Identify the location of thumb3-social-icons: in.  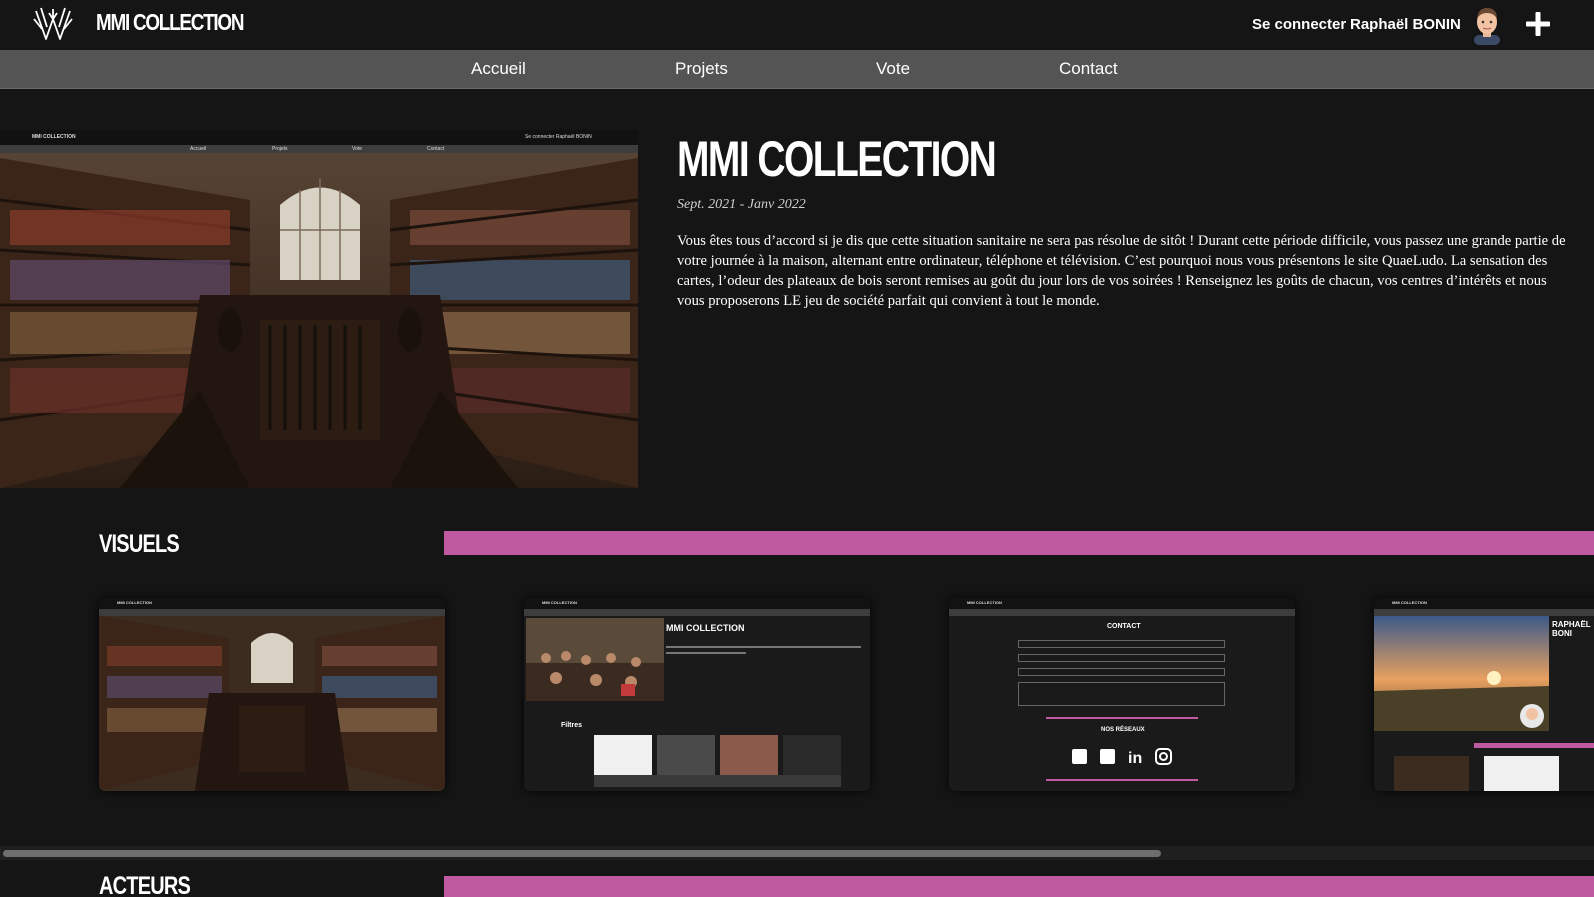
(1122, 757).